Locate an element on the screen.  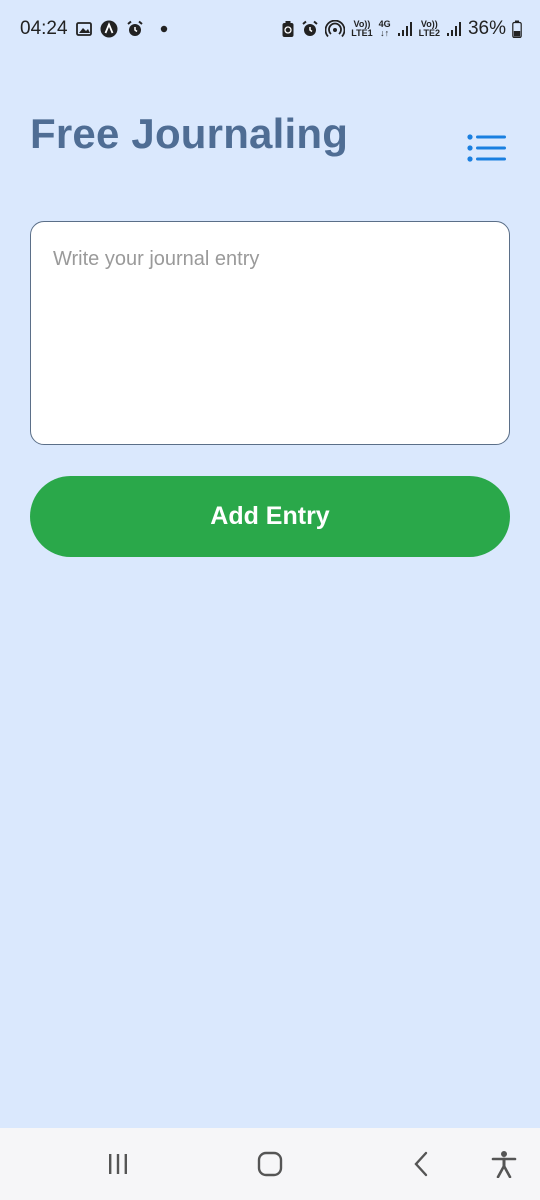
battery-icon is located at coordinates (517, 29).